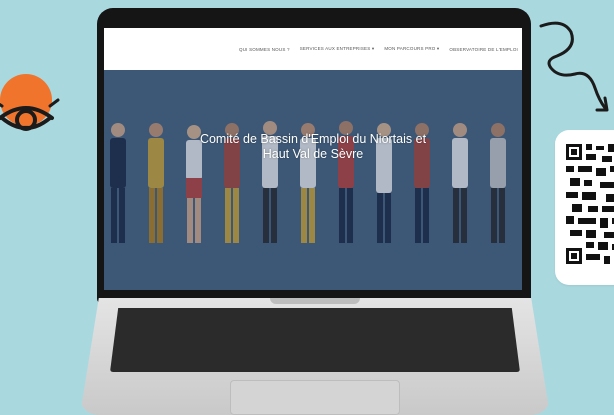 The width and height of the screenshot is (614, 415). Describe the element at coordinates (264, 49) in the screenshot. I see `nav-item-qui-sommes-nous: QUI SOMMES NOUS ?` at that location.